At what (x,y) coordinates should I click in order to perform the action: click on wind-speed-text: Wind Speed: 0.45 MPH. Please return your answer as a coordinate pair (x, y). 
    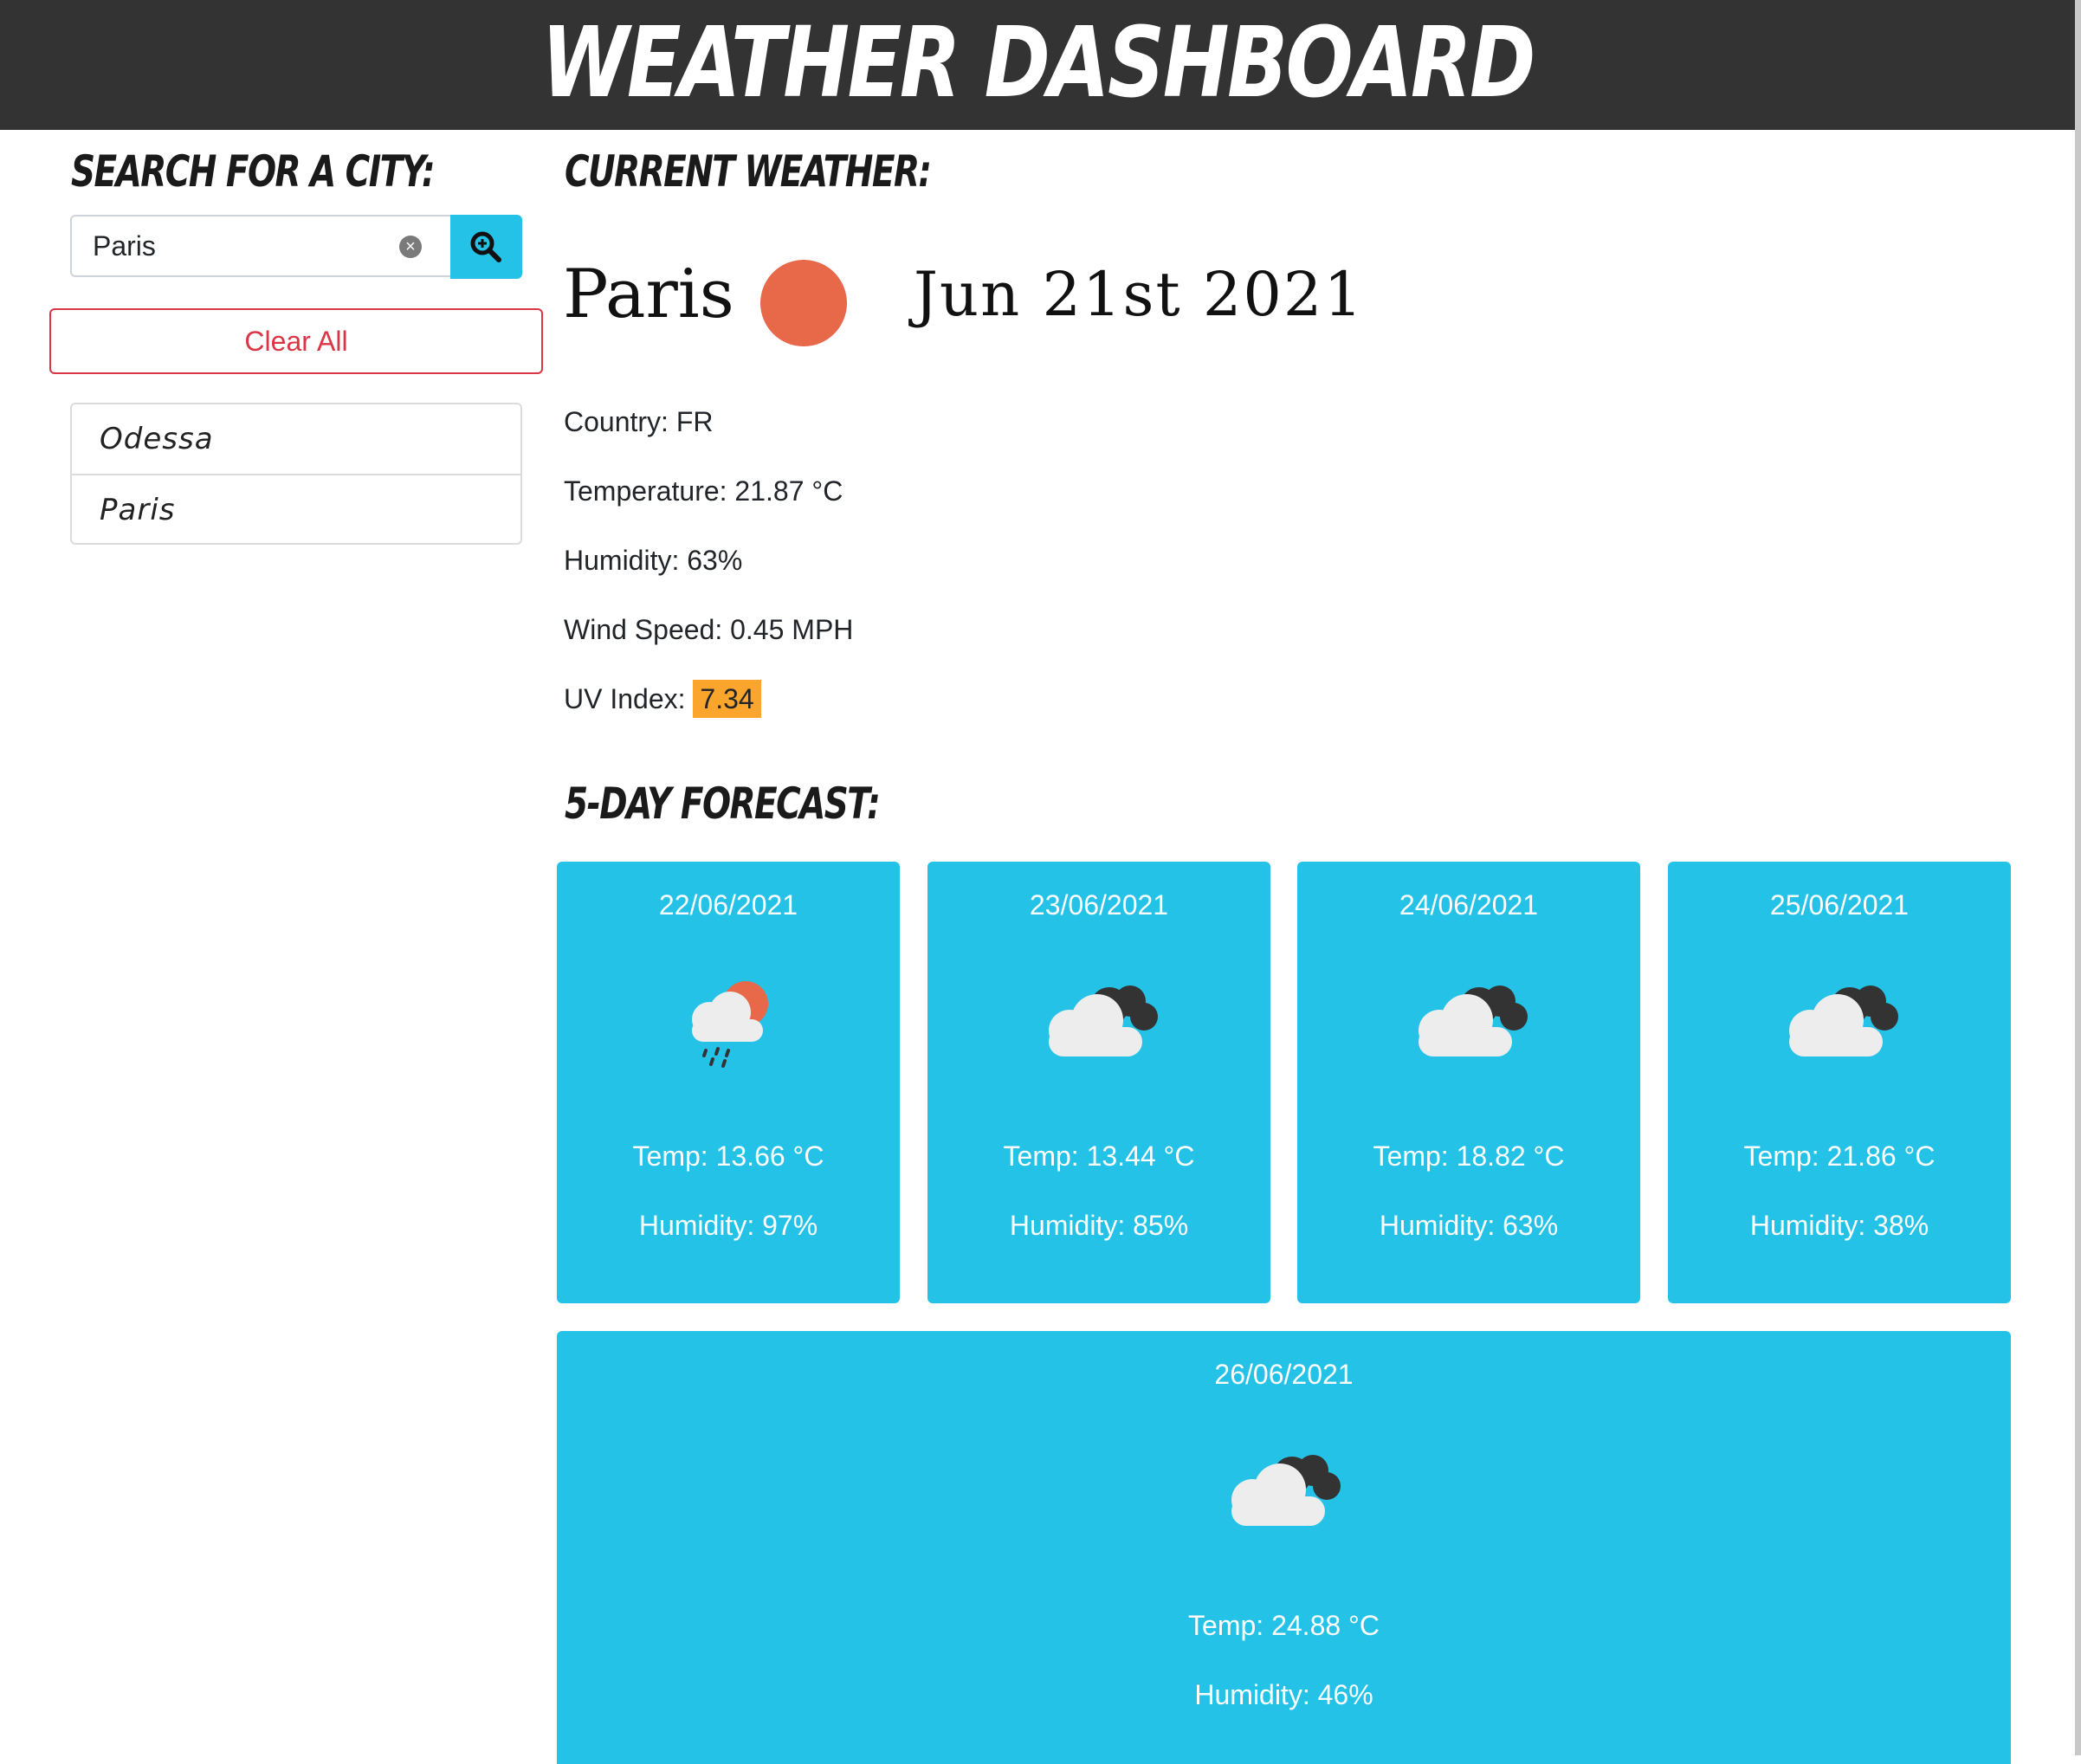
    Looking at the image, I should click on (709, 629).